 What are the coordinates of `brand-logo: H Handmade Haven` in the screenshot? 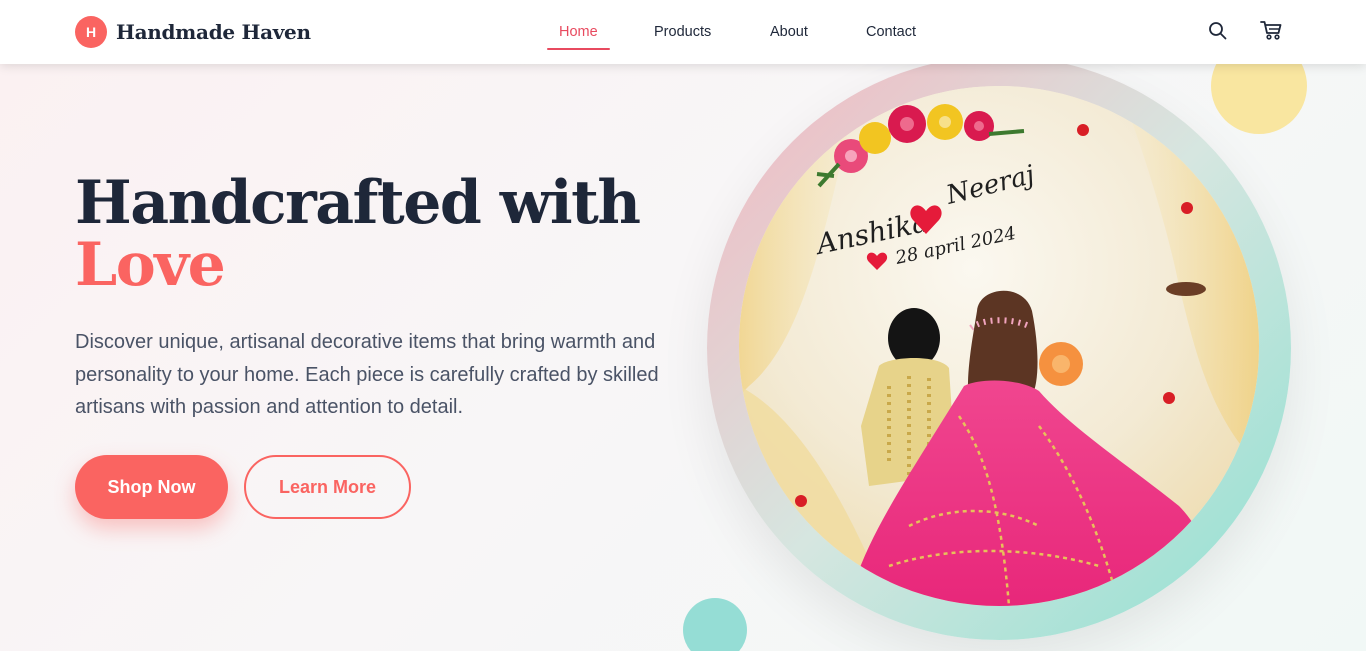 It's located at (193, 32).